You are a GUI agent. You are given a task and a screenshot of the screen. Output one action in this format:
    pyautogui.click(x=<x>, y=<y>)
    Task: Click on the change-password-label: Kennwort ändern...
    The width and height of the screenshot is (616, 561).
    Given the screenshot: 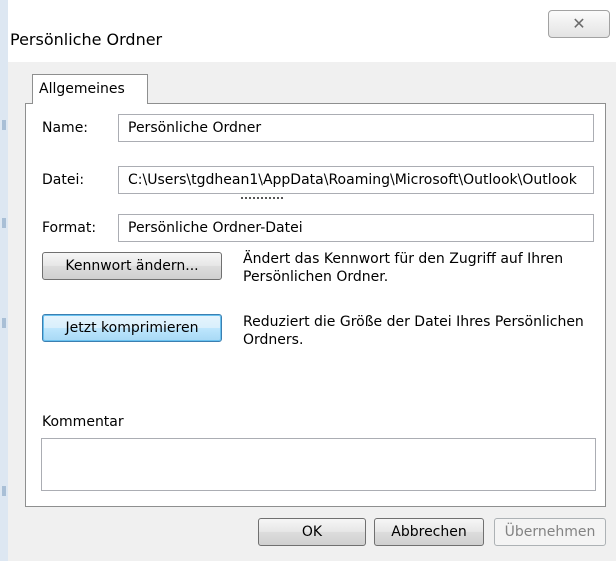 What is the action you would take?
    pyautogui.click(x=132, y=266)
    